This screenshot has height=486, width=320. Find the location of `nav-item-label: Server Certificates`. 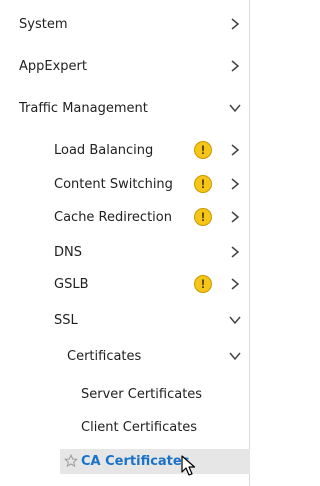

nav-item-label: Server Certificates is located at coordinates (142, 394).